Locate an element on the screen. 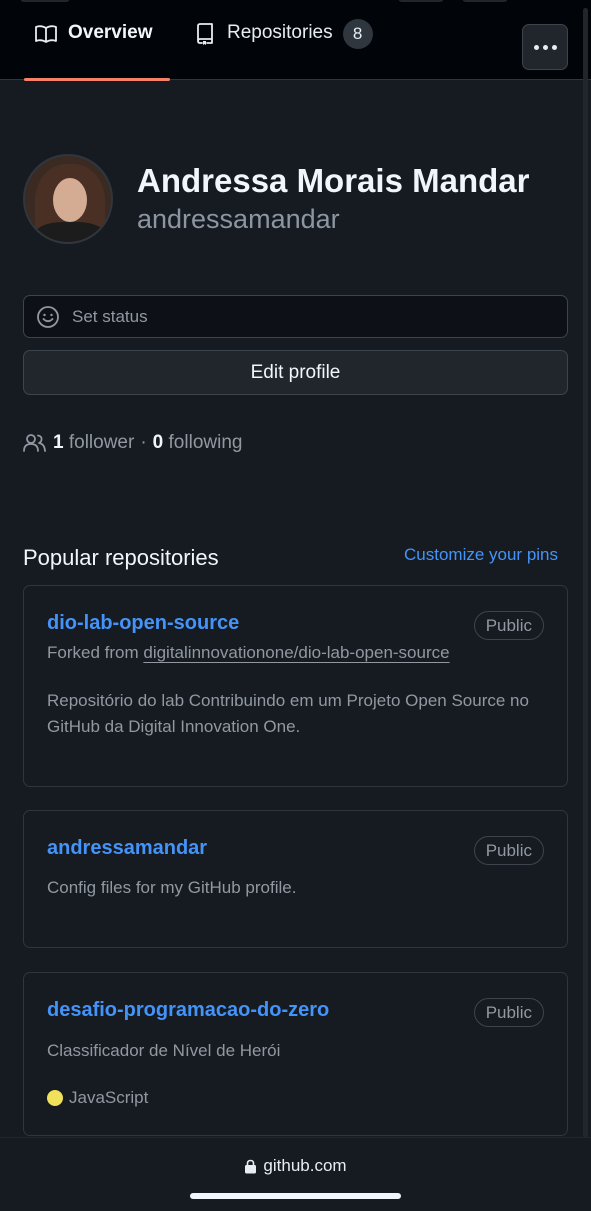 The image size is (591, 1211). followers-label: follower is located at coordinates (101, 442).